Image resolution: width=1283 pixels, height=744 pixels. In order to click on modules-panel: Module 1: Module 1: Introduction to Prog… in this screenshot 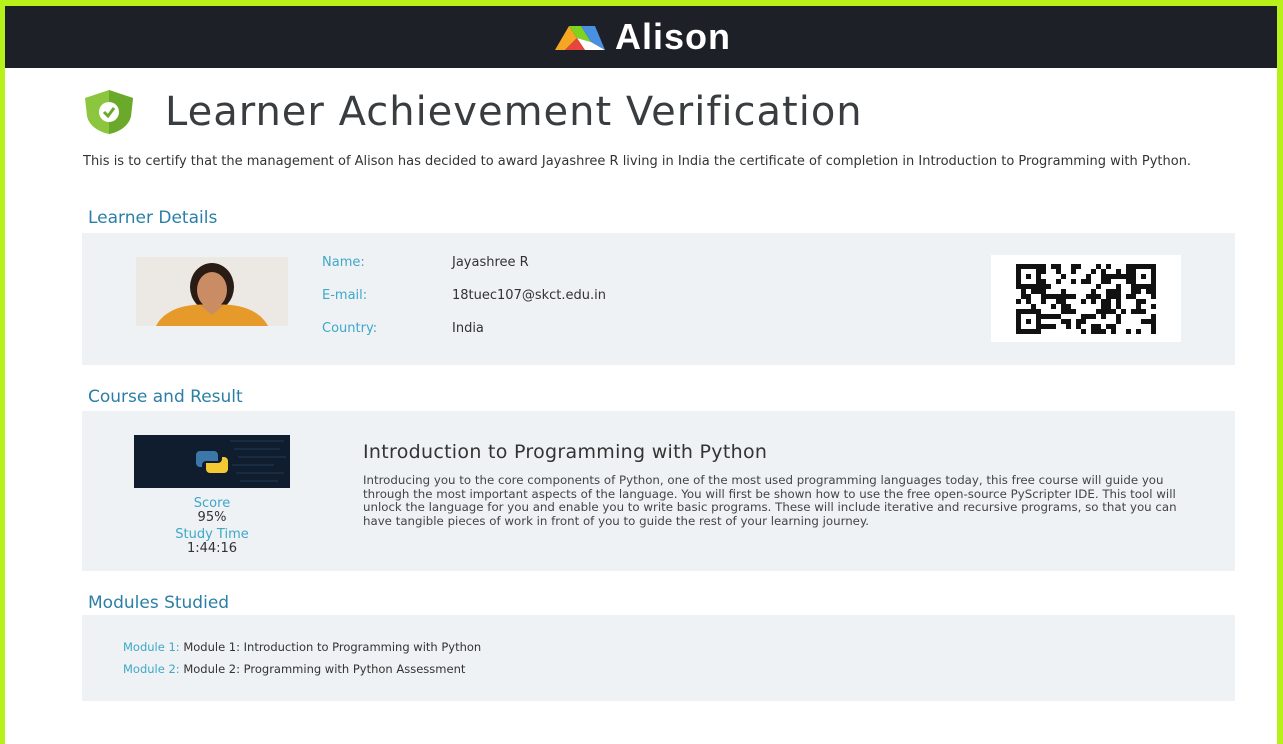, I will do `click(658, 658)`.